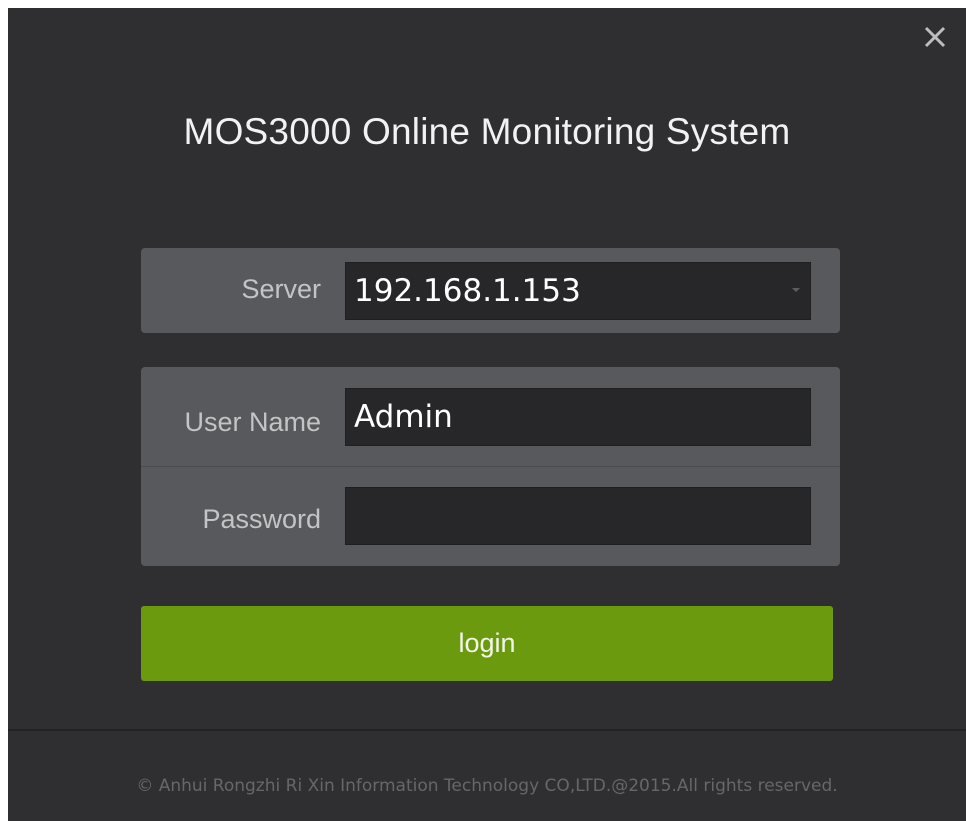 The image size is (966, 821). Describe the element at coordinates (578, 516) in the screenshot. I see `password-input` at that location.